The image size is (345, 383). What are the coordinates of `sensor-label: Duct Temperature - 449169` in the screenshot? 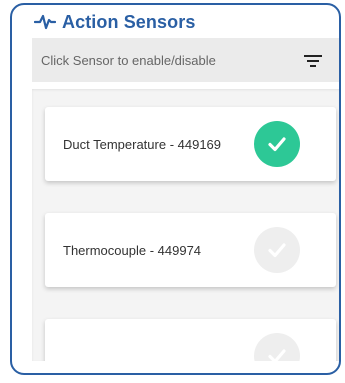 It's located at (142, 144).